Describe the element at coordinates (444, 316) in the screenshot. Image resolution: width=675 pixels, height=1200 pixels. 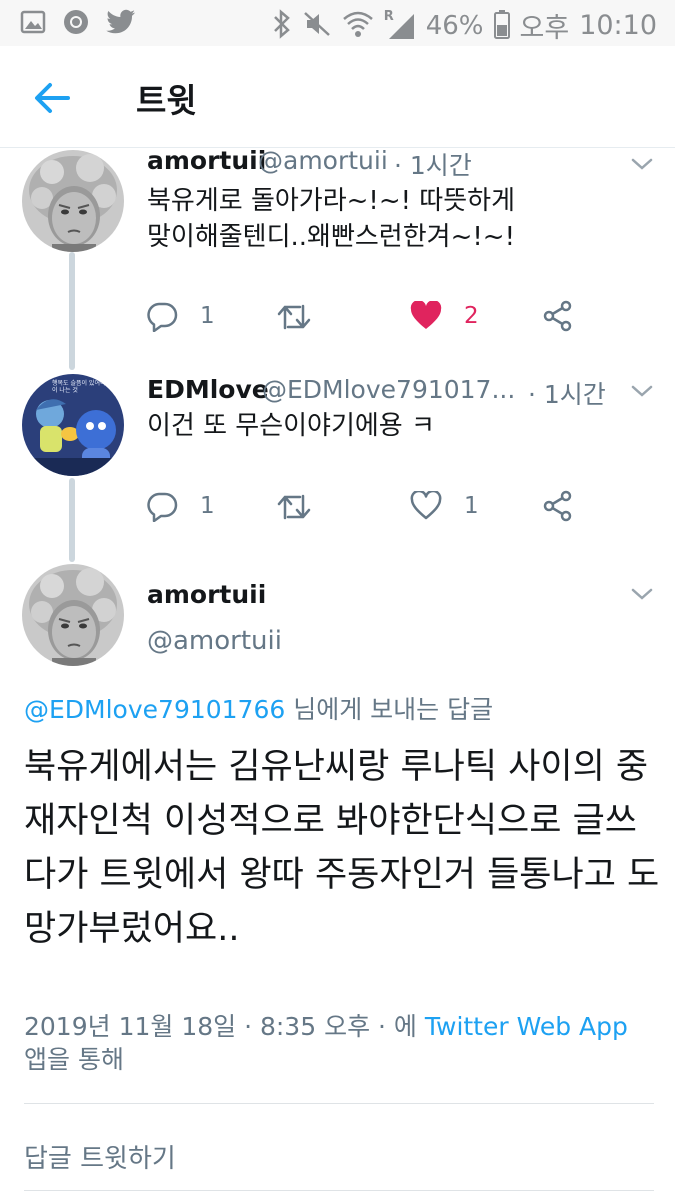
I see `like-button: 2` at that location.